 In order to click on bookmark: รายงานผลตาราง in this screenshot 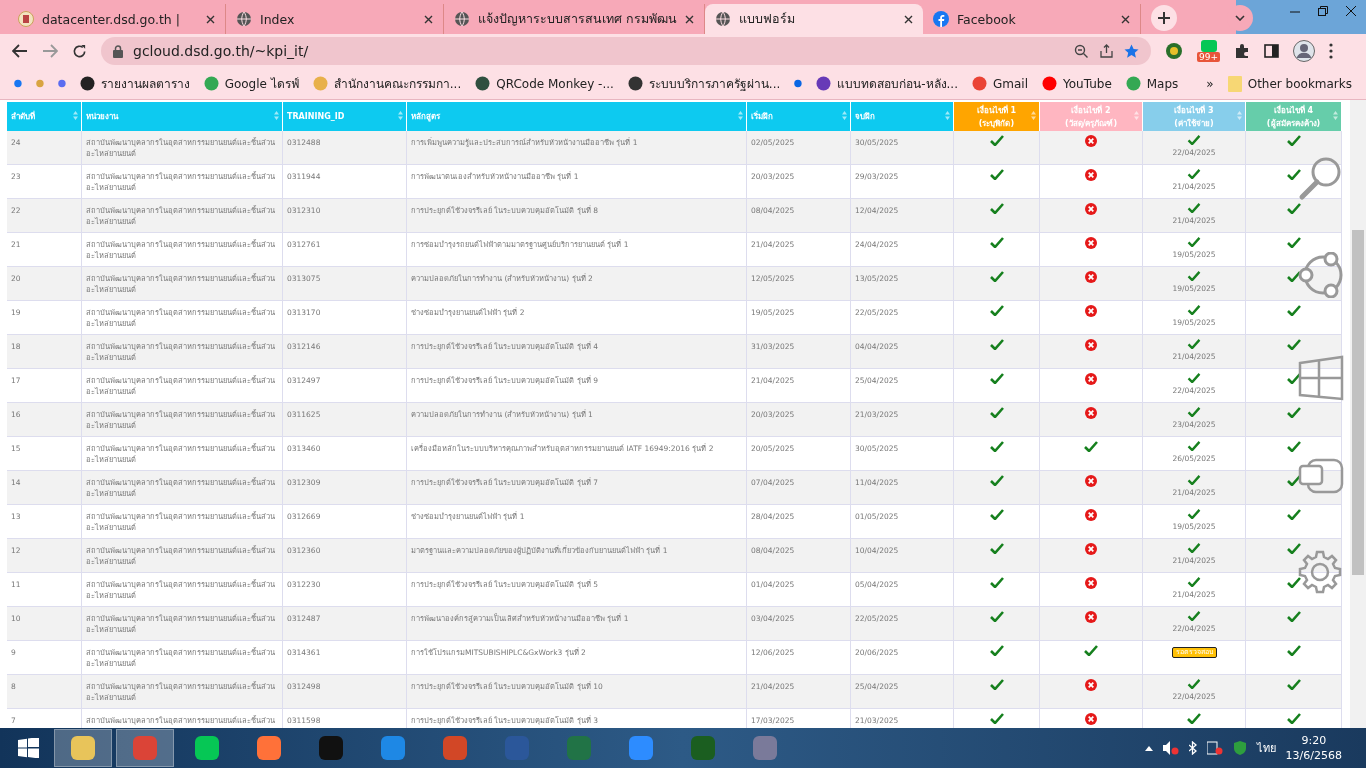, I will do `click(134, 83)`.